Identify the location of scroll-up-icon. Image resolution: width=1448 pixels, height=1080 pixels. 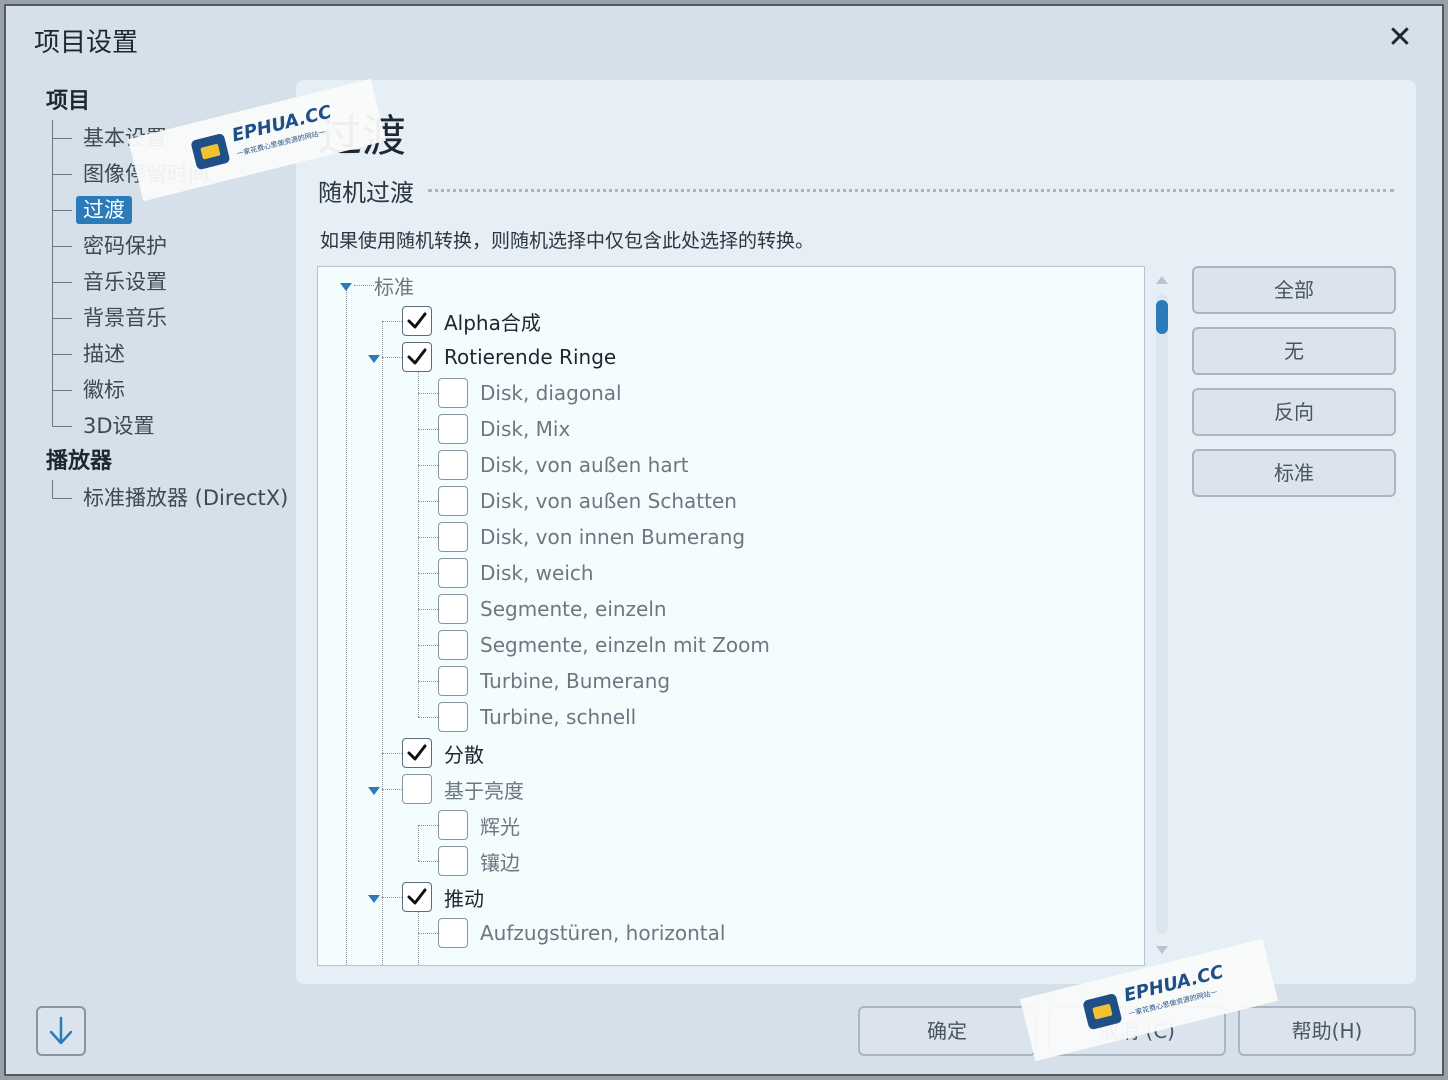
(1162, 280).